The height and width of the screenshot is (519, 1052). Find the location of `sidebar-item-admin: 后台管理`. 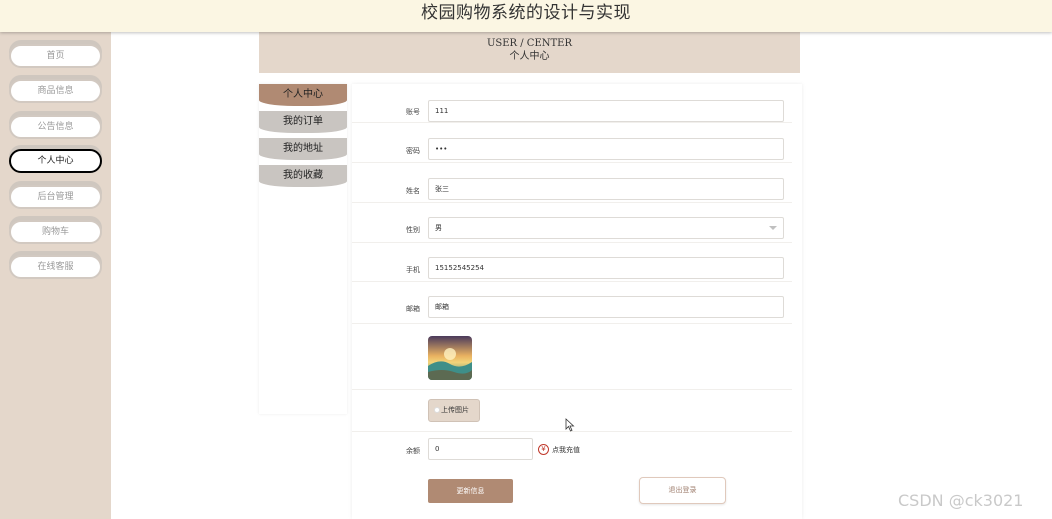

sidebar-item-admin: 后台管理 is located at coordinates (55, 197).